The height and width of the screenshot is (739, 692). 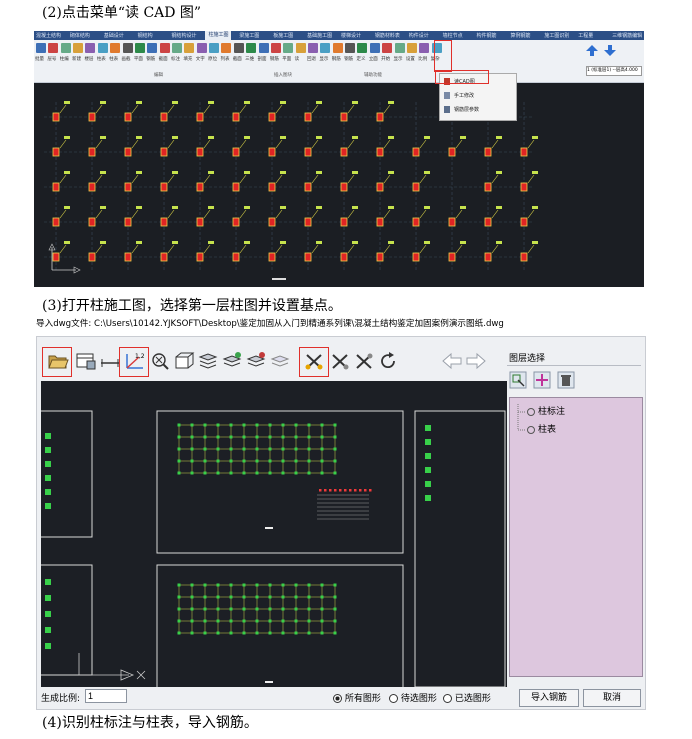 What do you see at coordinates (542, 380) in the screenshot?
I see `layer-add-cross-icon` at bounding box center [542, 380].